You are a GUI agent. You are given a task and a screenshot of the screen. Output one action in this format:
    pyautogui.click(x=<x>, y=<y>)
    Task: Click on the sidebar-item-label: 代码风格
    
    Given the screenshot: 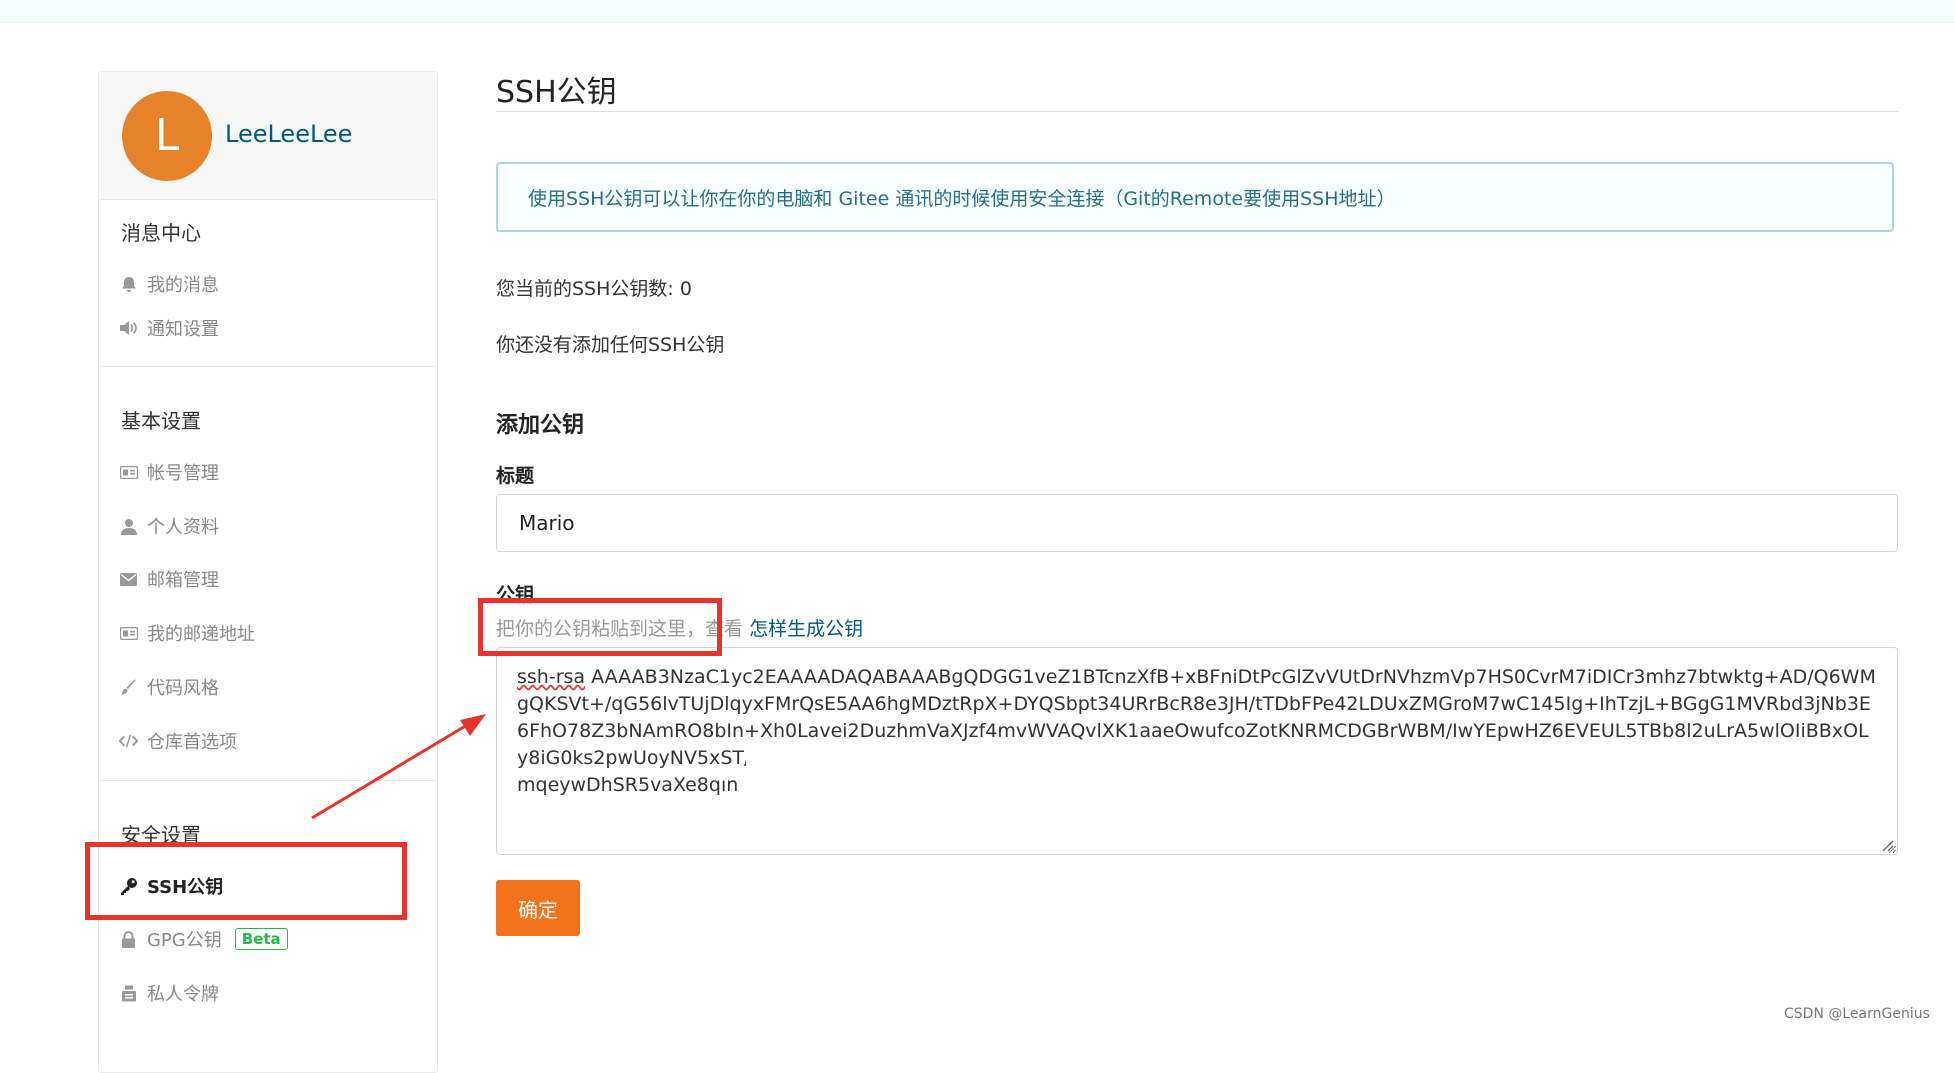 What is the action you would take?
    pyautogui.click(x=183, y=688)
    